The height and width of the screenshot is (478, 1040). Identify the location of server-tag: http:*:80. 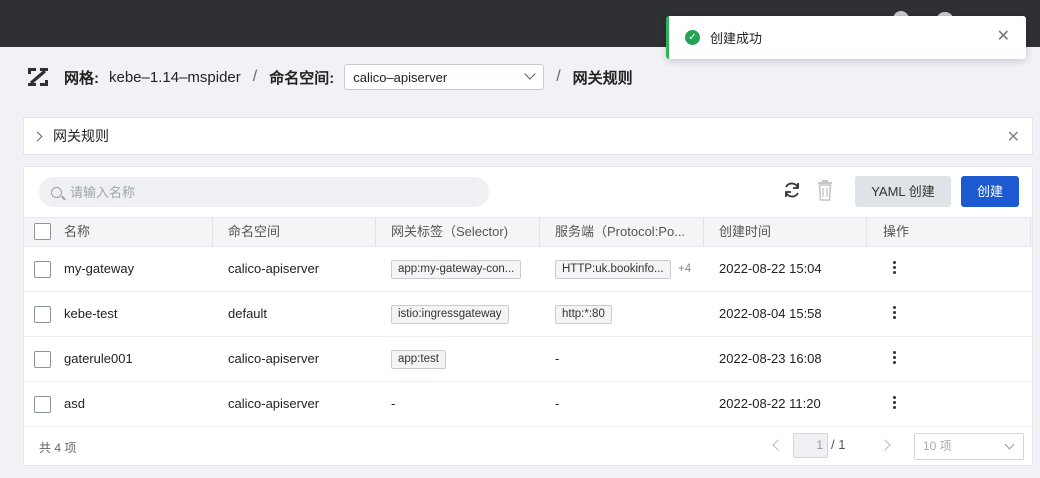
(583, 314).